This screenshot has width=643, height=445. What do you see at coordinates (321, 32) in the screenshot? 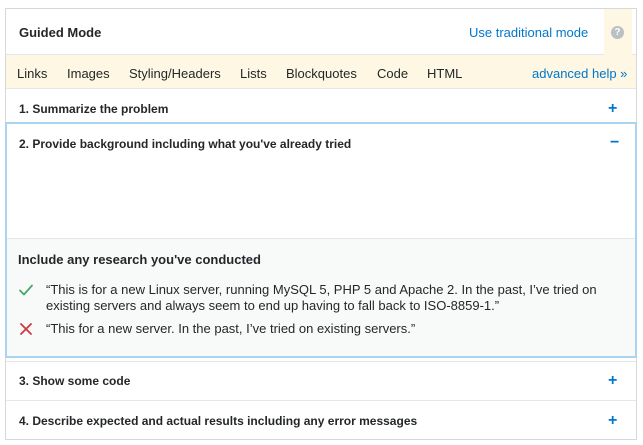
I see `guided-mode-header: Guided Mode Use traditional mode ?` at bounding box center [321, 32].